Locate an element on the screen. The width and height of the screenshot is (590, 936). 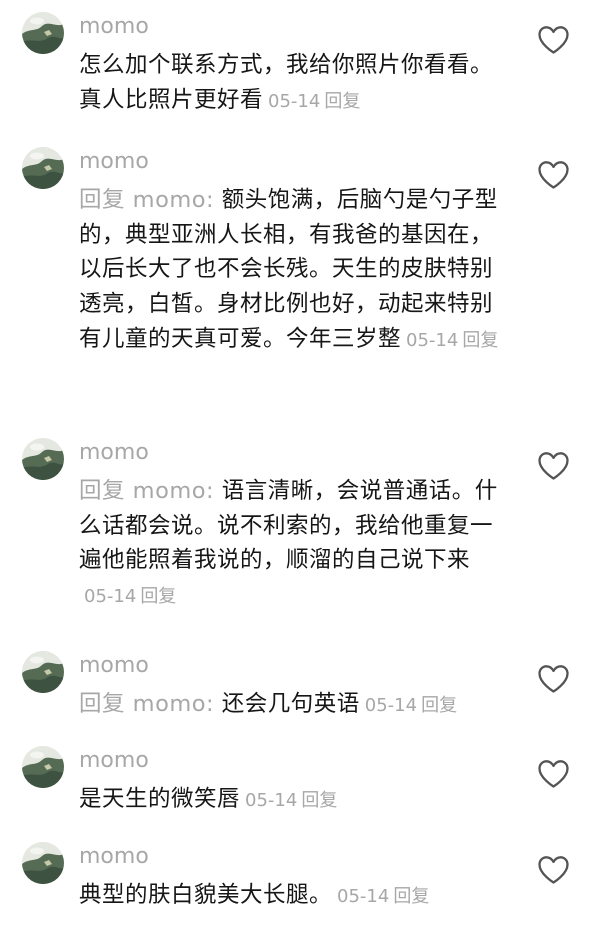
comment-content: 是天生的微笑唇 is located at coordinates (160, 799).